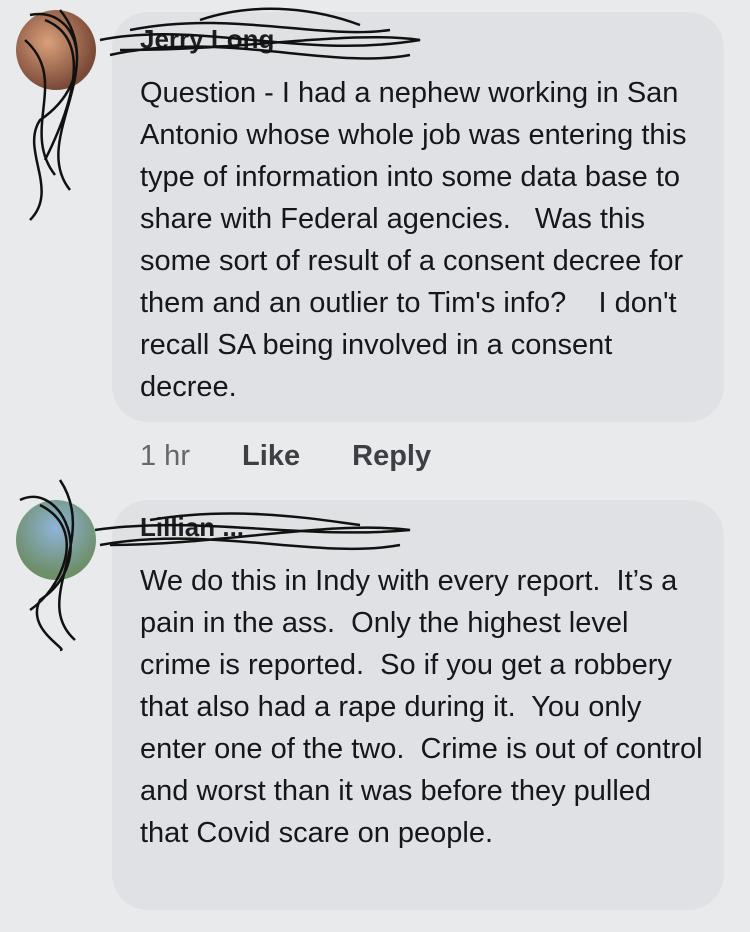 The image size is (750, 932). What do you see at coordinates (391, 456) in the screenshot?
I see `reply-button: Reply` at bounding box center [391, 456].